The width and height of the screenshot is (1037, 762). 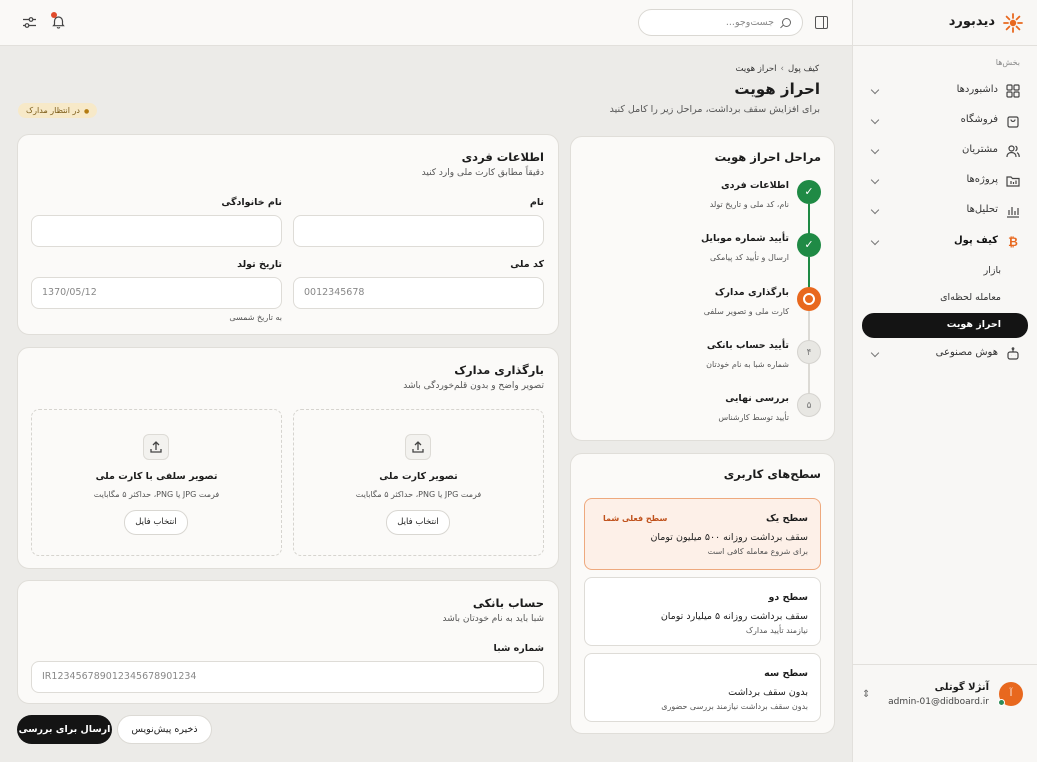 What do you see at coordinates (696, 312) in the screenshot?
I see `step-item-current: بارگذاری مدارک کارت ملی و تصویر سلفی` at bounding box center [696, 312].